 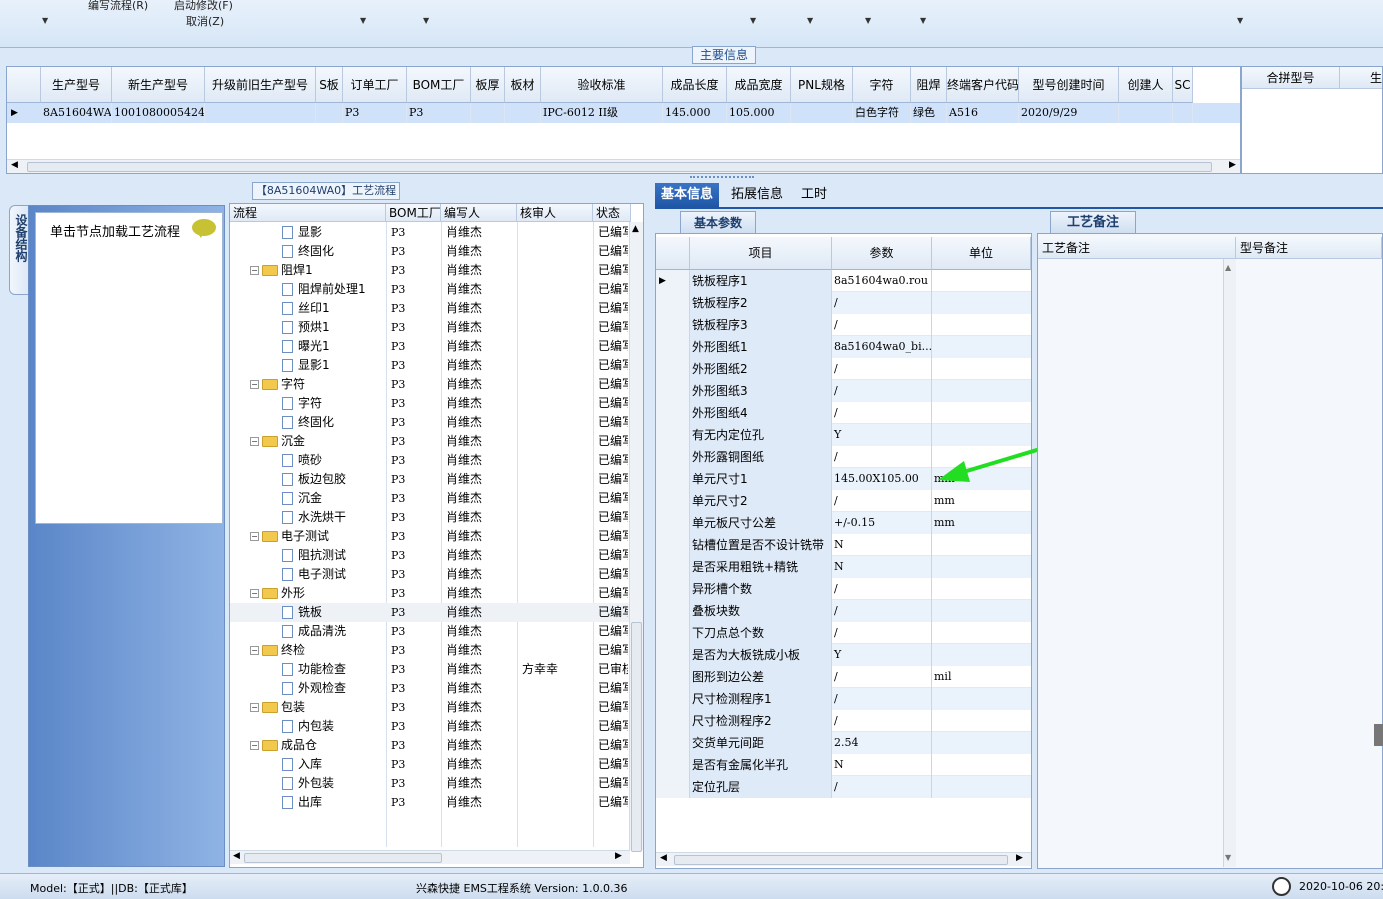 I want to click on main-grid-column-header: 板材, so click(x=523, y=85).